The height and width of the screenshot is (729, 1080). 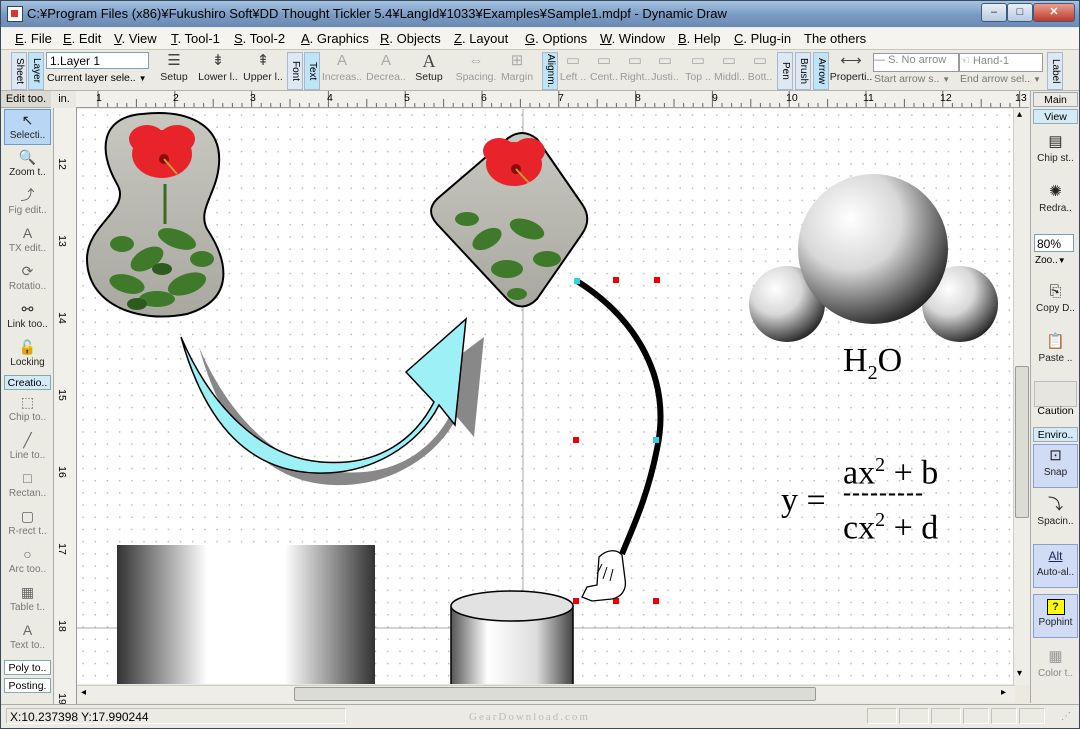 I want to click on arrow-properties-button: ⟷ Properti.., so click(x=851, y=70).